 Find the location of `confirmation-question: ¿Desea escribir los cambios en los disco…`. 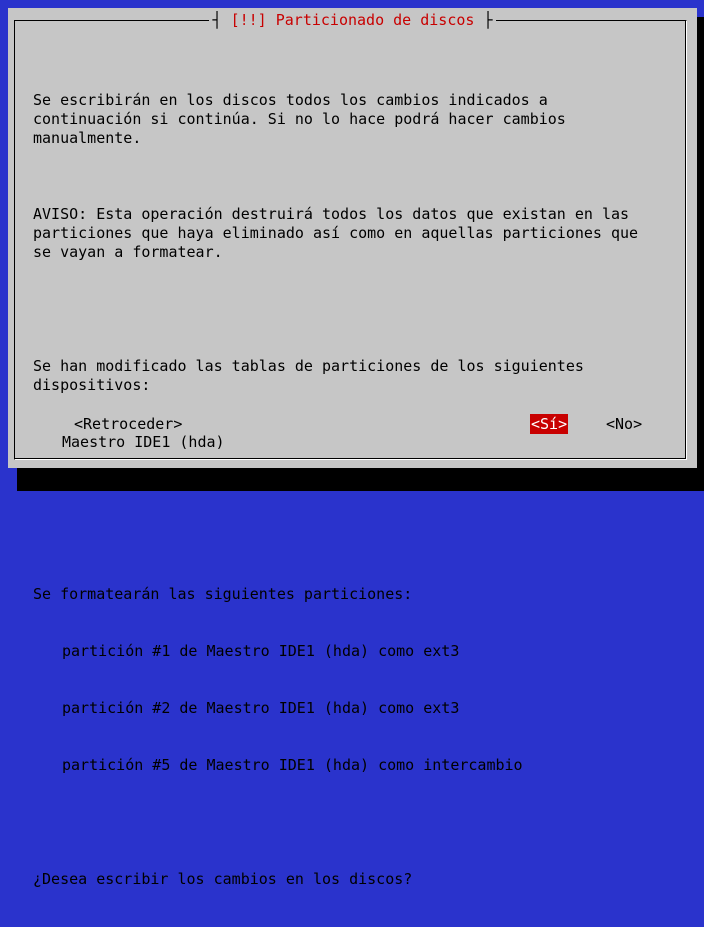

confirmation-question: ¿Desea escribir los cambios en los disco… is located at coordinates (223, 879).